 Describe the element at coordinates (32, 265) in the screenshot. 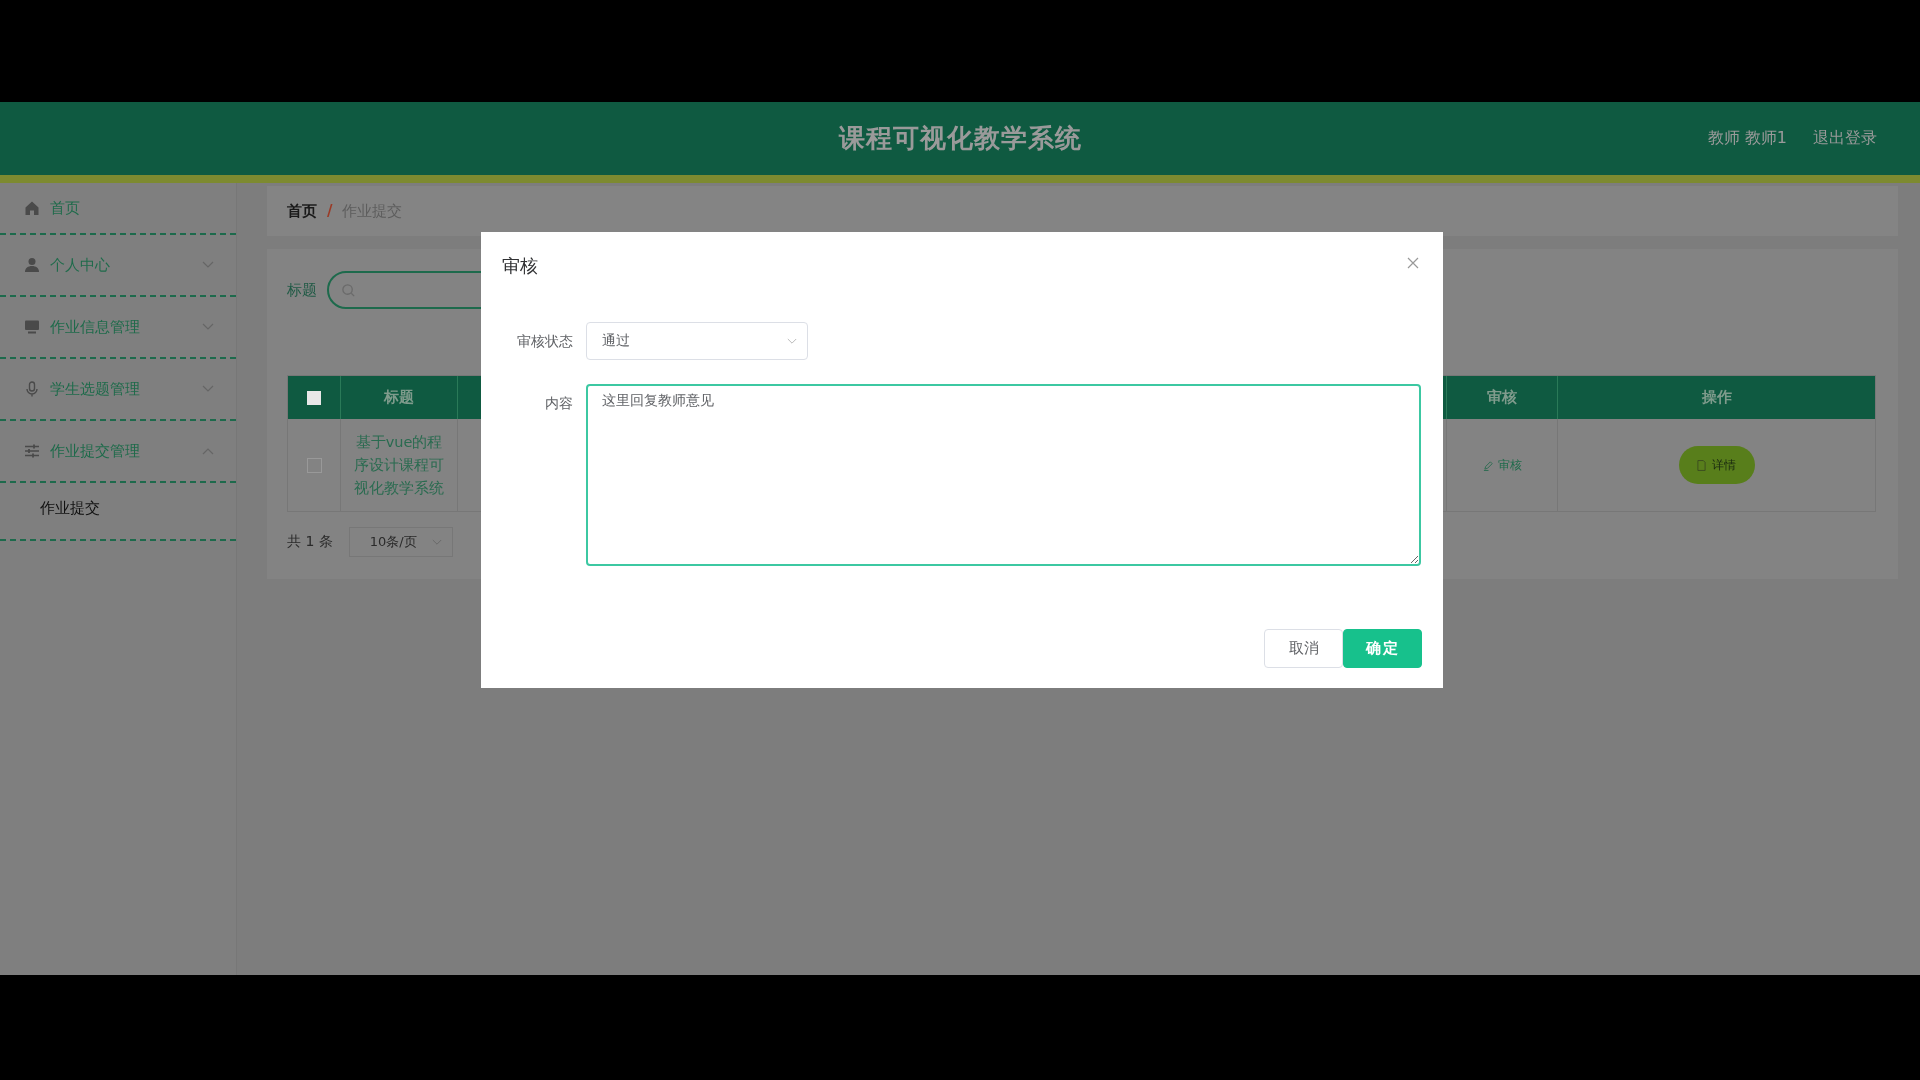

I see `user-icon` at that location.